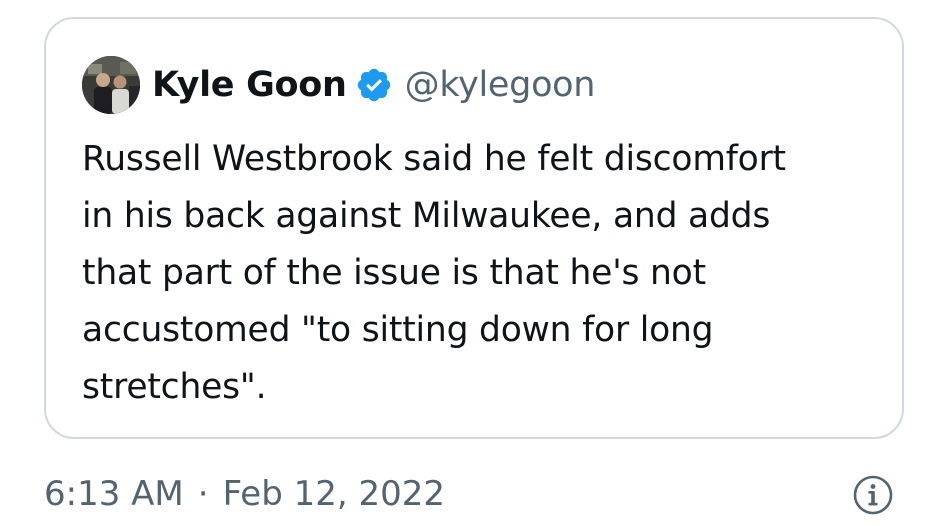 The width and height of the screenshot is (946, 526). I want to click on tweet-text-line: accustomed "to sitting down for long, so click(398, 330).